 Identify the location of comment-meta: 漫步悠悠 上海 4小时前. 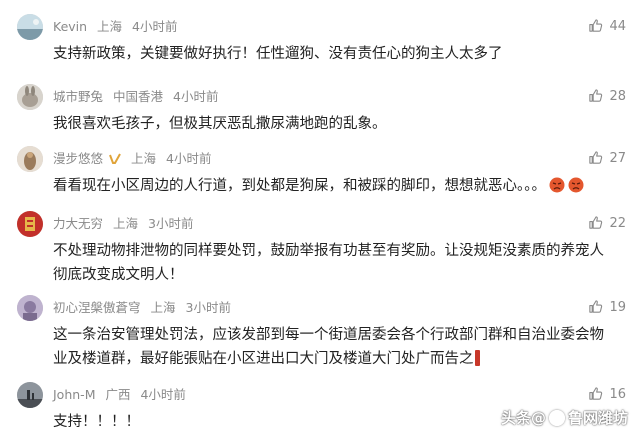
(135, 159).